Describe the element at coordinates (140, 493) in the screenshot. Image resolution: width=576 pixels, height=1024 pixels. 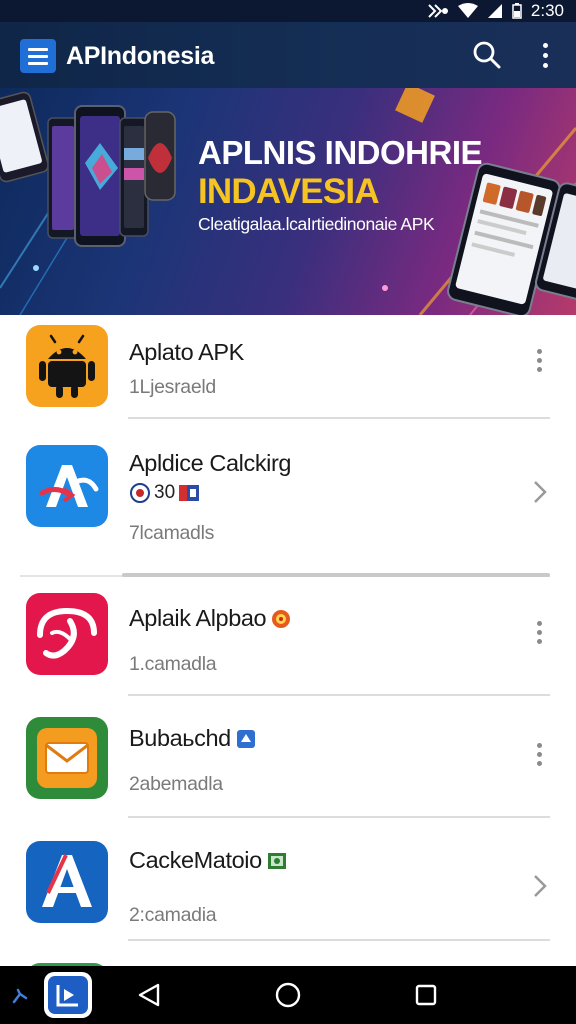
I see `shield-badge-icon` at that location.